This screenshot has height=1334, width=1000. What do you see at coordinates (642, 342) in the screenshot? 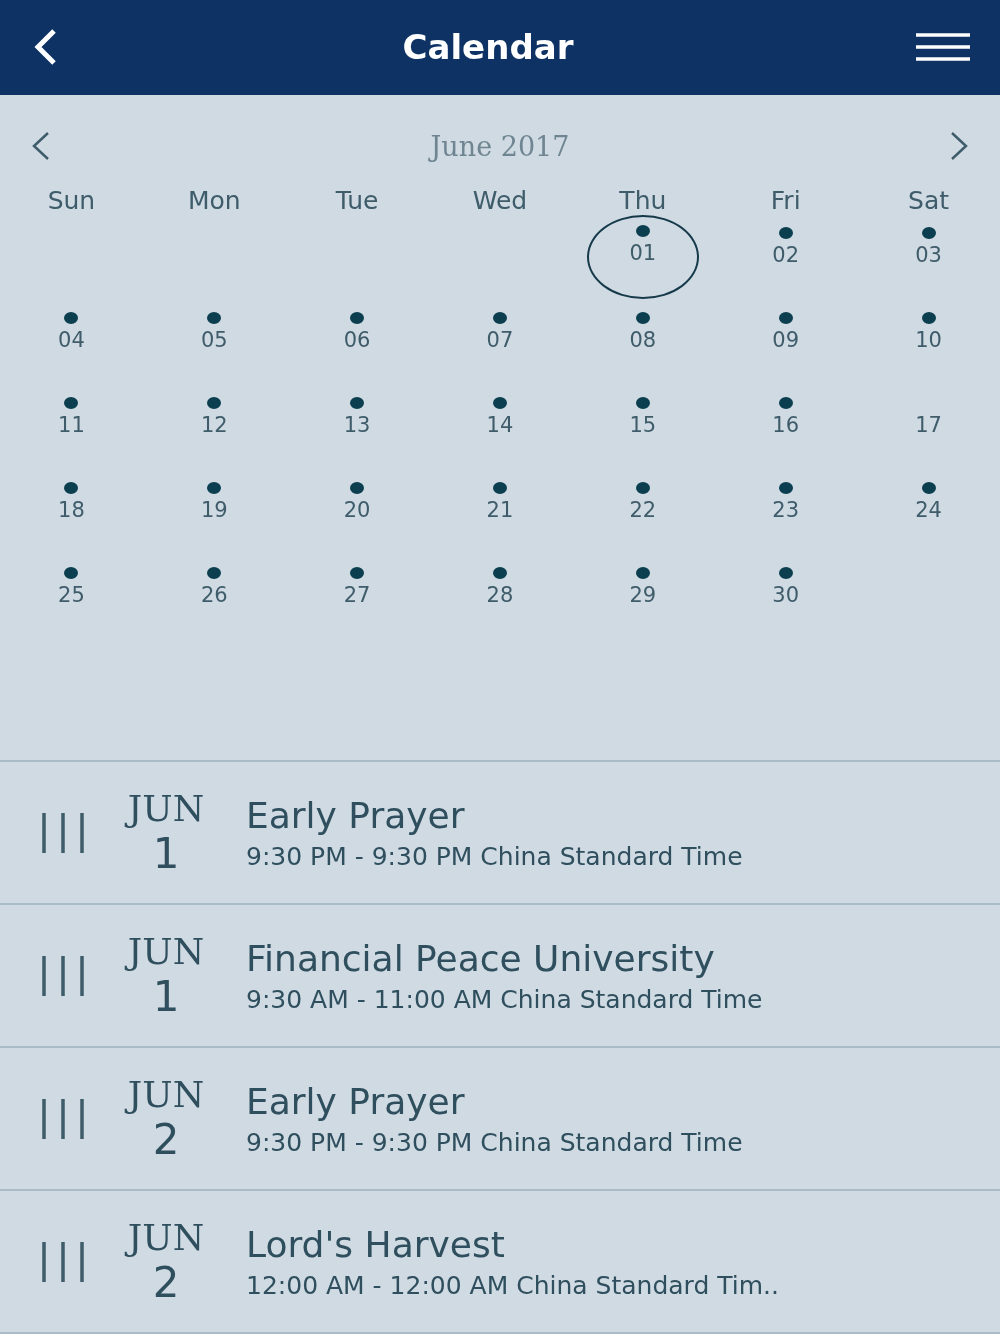
I see `calendar-day: 08` at bounding box center [642, 342].